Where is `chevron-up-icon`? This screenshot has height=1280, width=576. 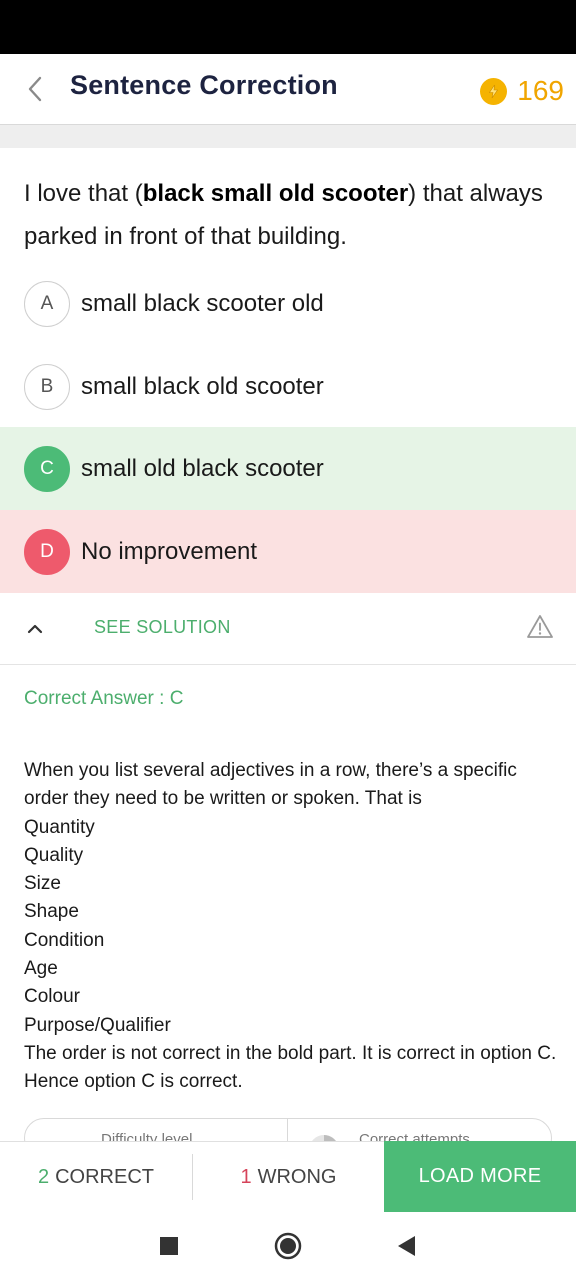 chevron-up-icon is located at coordinates (35, 629).